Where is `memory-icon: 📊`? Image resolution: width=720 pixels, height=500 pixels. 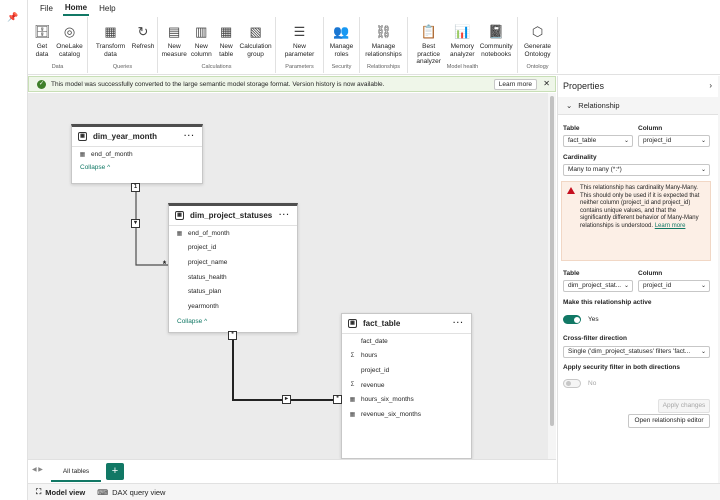 memory-icon: 📊 is located at coordinates (462, 31).